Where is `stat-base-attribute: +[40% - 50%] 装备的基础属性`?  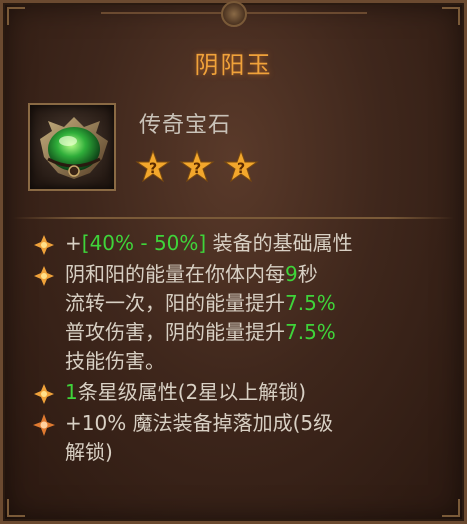
stat-base-attribute: +[40% - 50%] 装备的基础属性 is located at coordinates (237, 243).